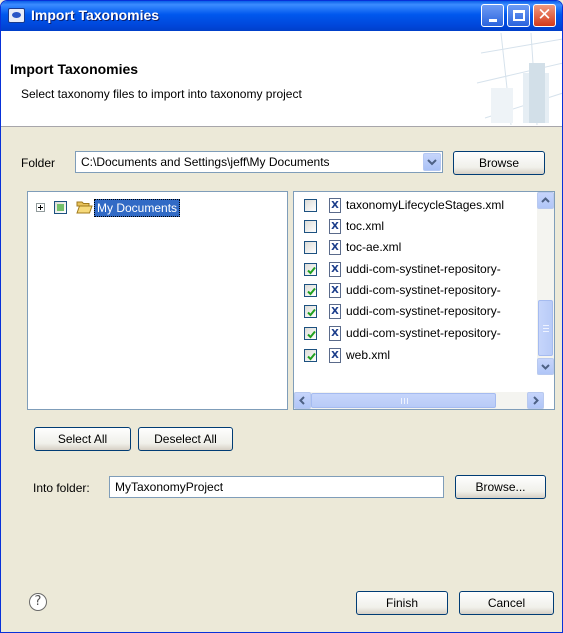 This screenshot has height=633, width=563. Describe the element at coordinates (82, 439) in the screenshot. I see `select-all-button: Select All` at that location.